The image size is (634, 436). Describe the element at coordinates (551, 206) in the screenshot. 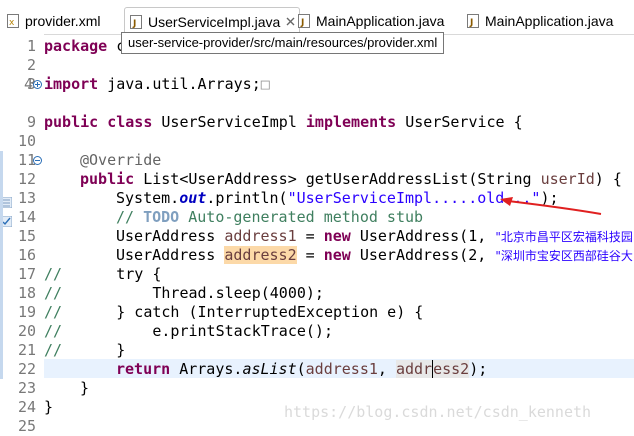

I see `annotation-arrow` at that location.